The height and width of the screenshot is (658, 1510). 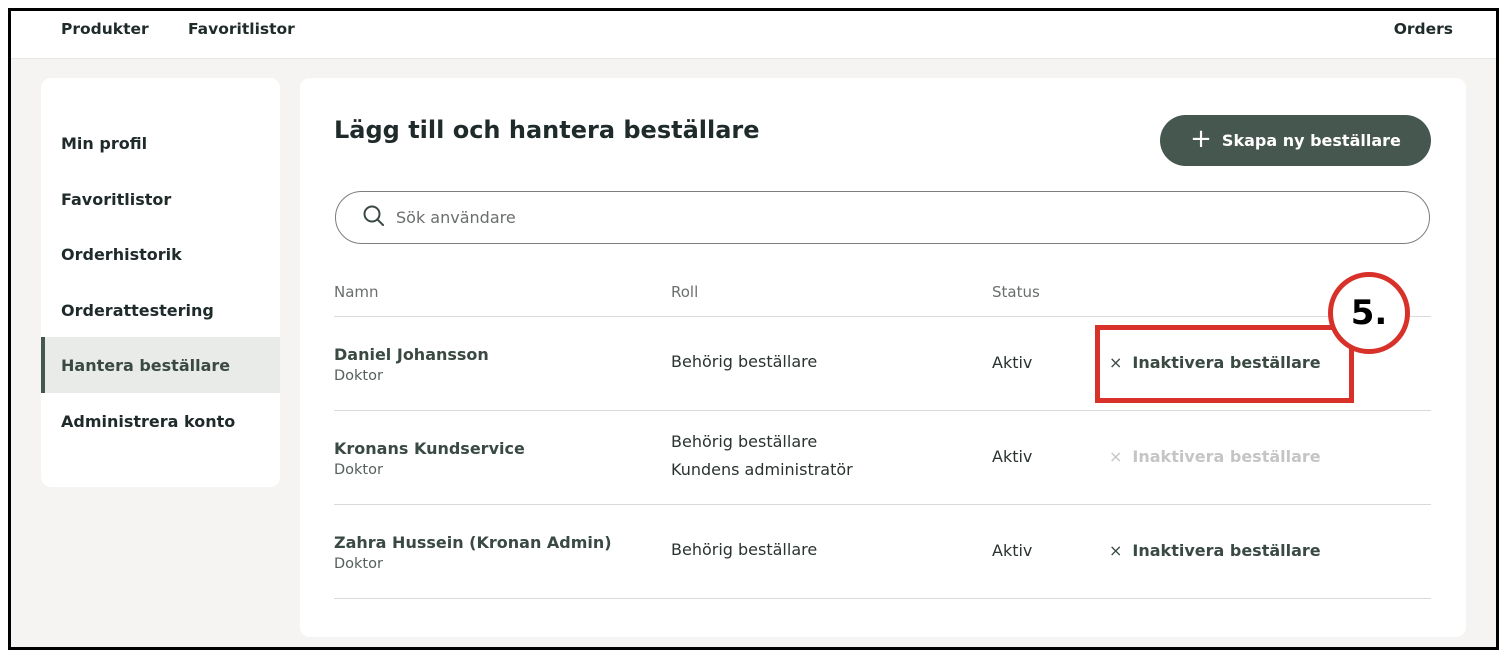 What do you see at coordinates (411, 354) in the screenshot?
I see `user-name: Daniel Johansson` at bounding box center [411, 354].